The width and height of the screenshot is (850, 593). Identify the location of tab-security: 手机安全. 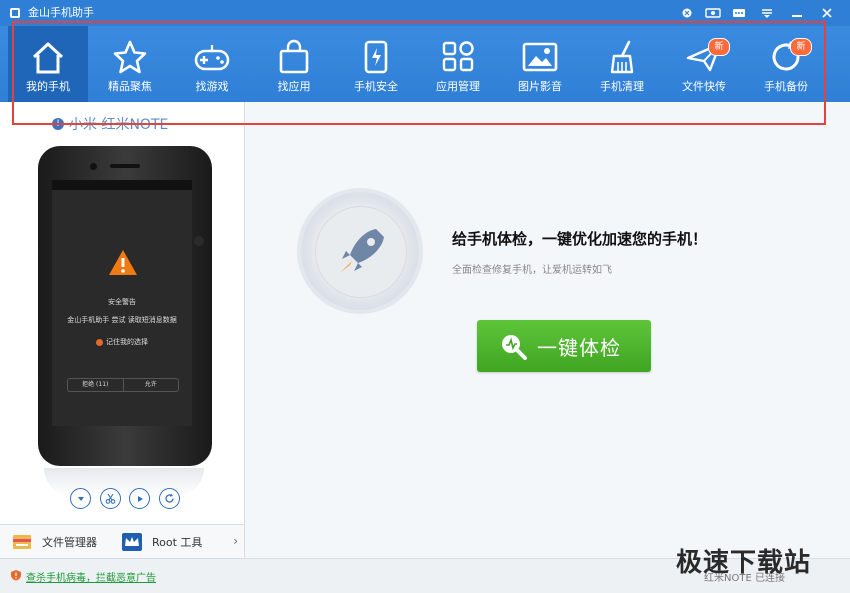
(376, 64).